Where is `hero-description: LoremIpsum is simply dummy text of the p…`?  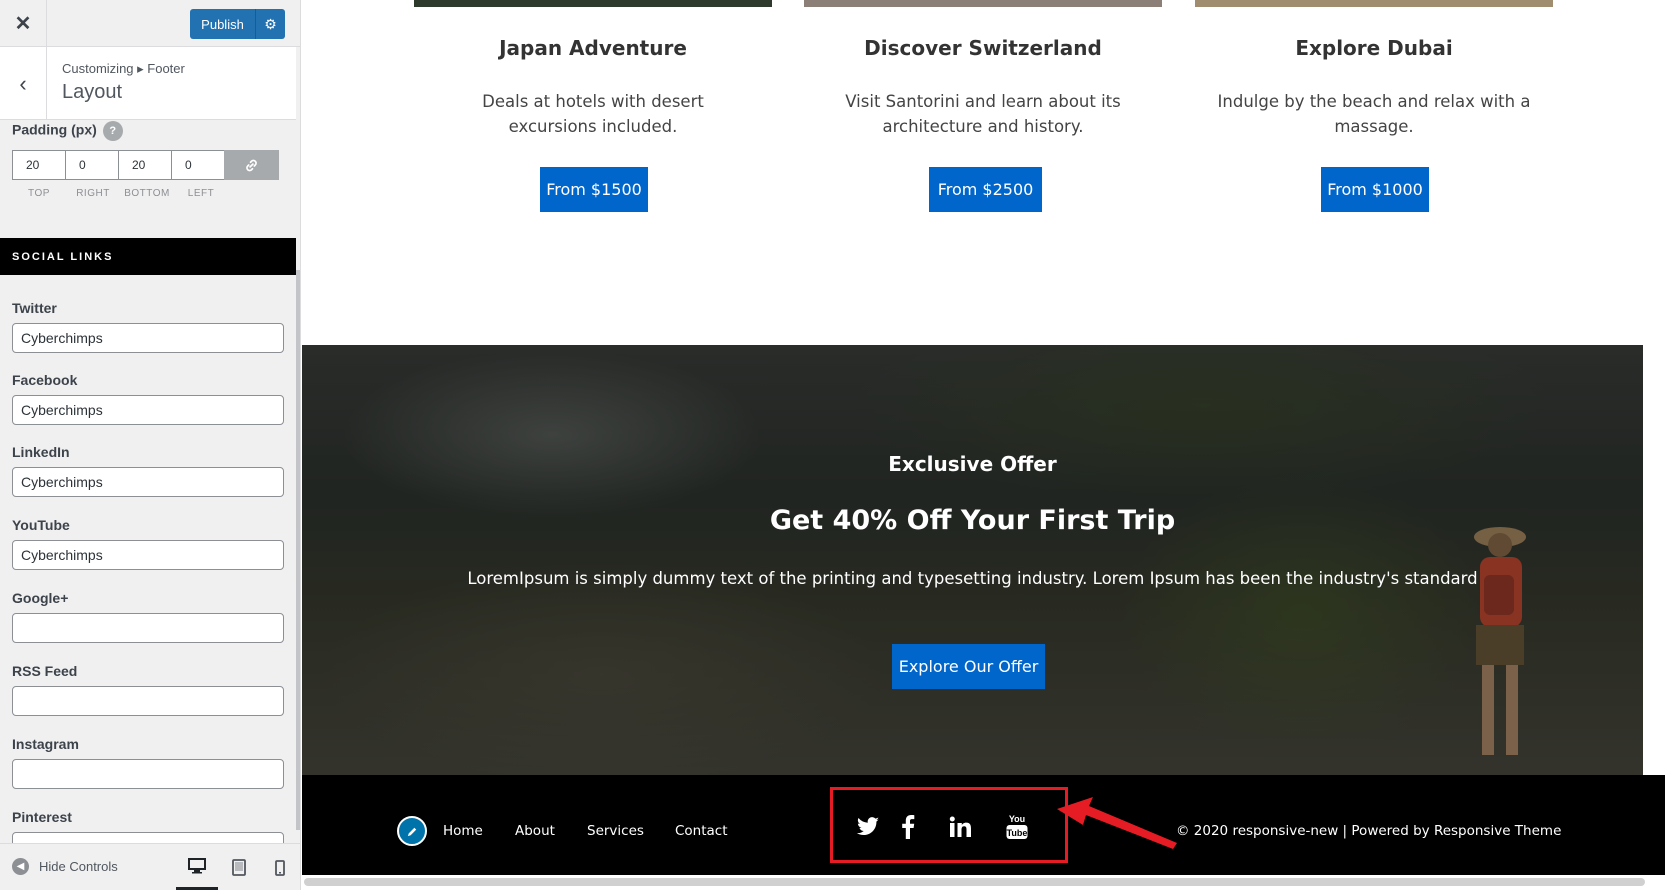
hero-description: LoremIpsum is simply dummy text of the p… is located at coordinates (972, 578).